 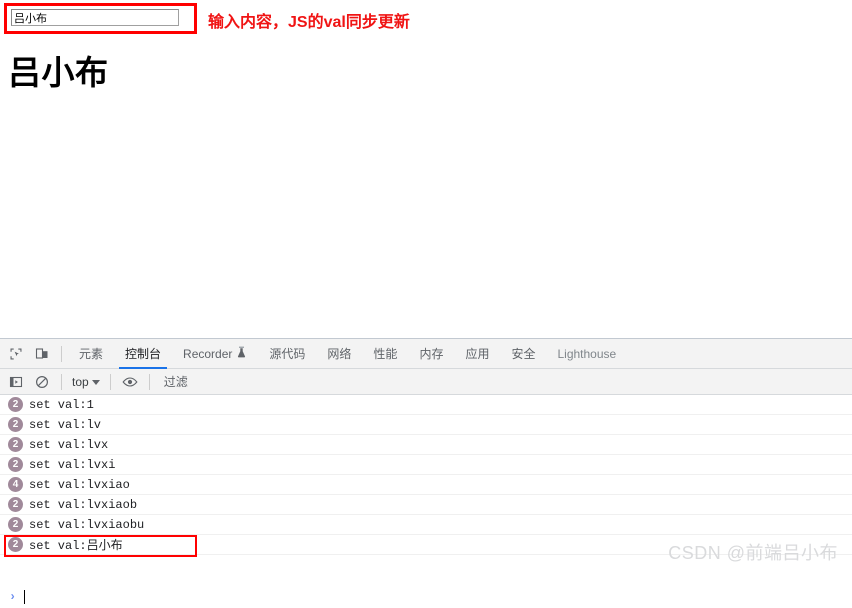 I want to click on devtools-tab-label: 性能, so click(x=385, y=354).